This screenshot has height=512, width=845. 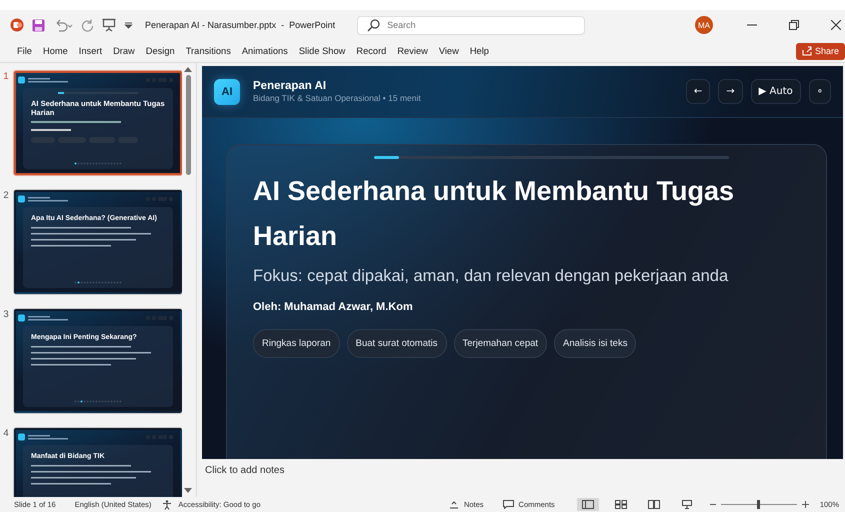 What do you see at coordinates (227, 91) in the screenshot?
I see `logo-badge: AI` at bounding box center [227, 91].